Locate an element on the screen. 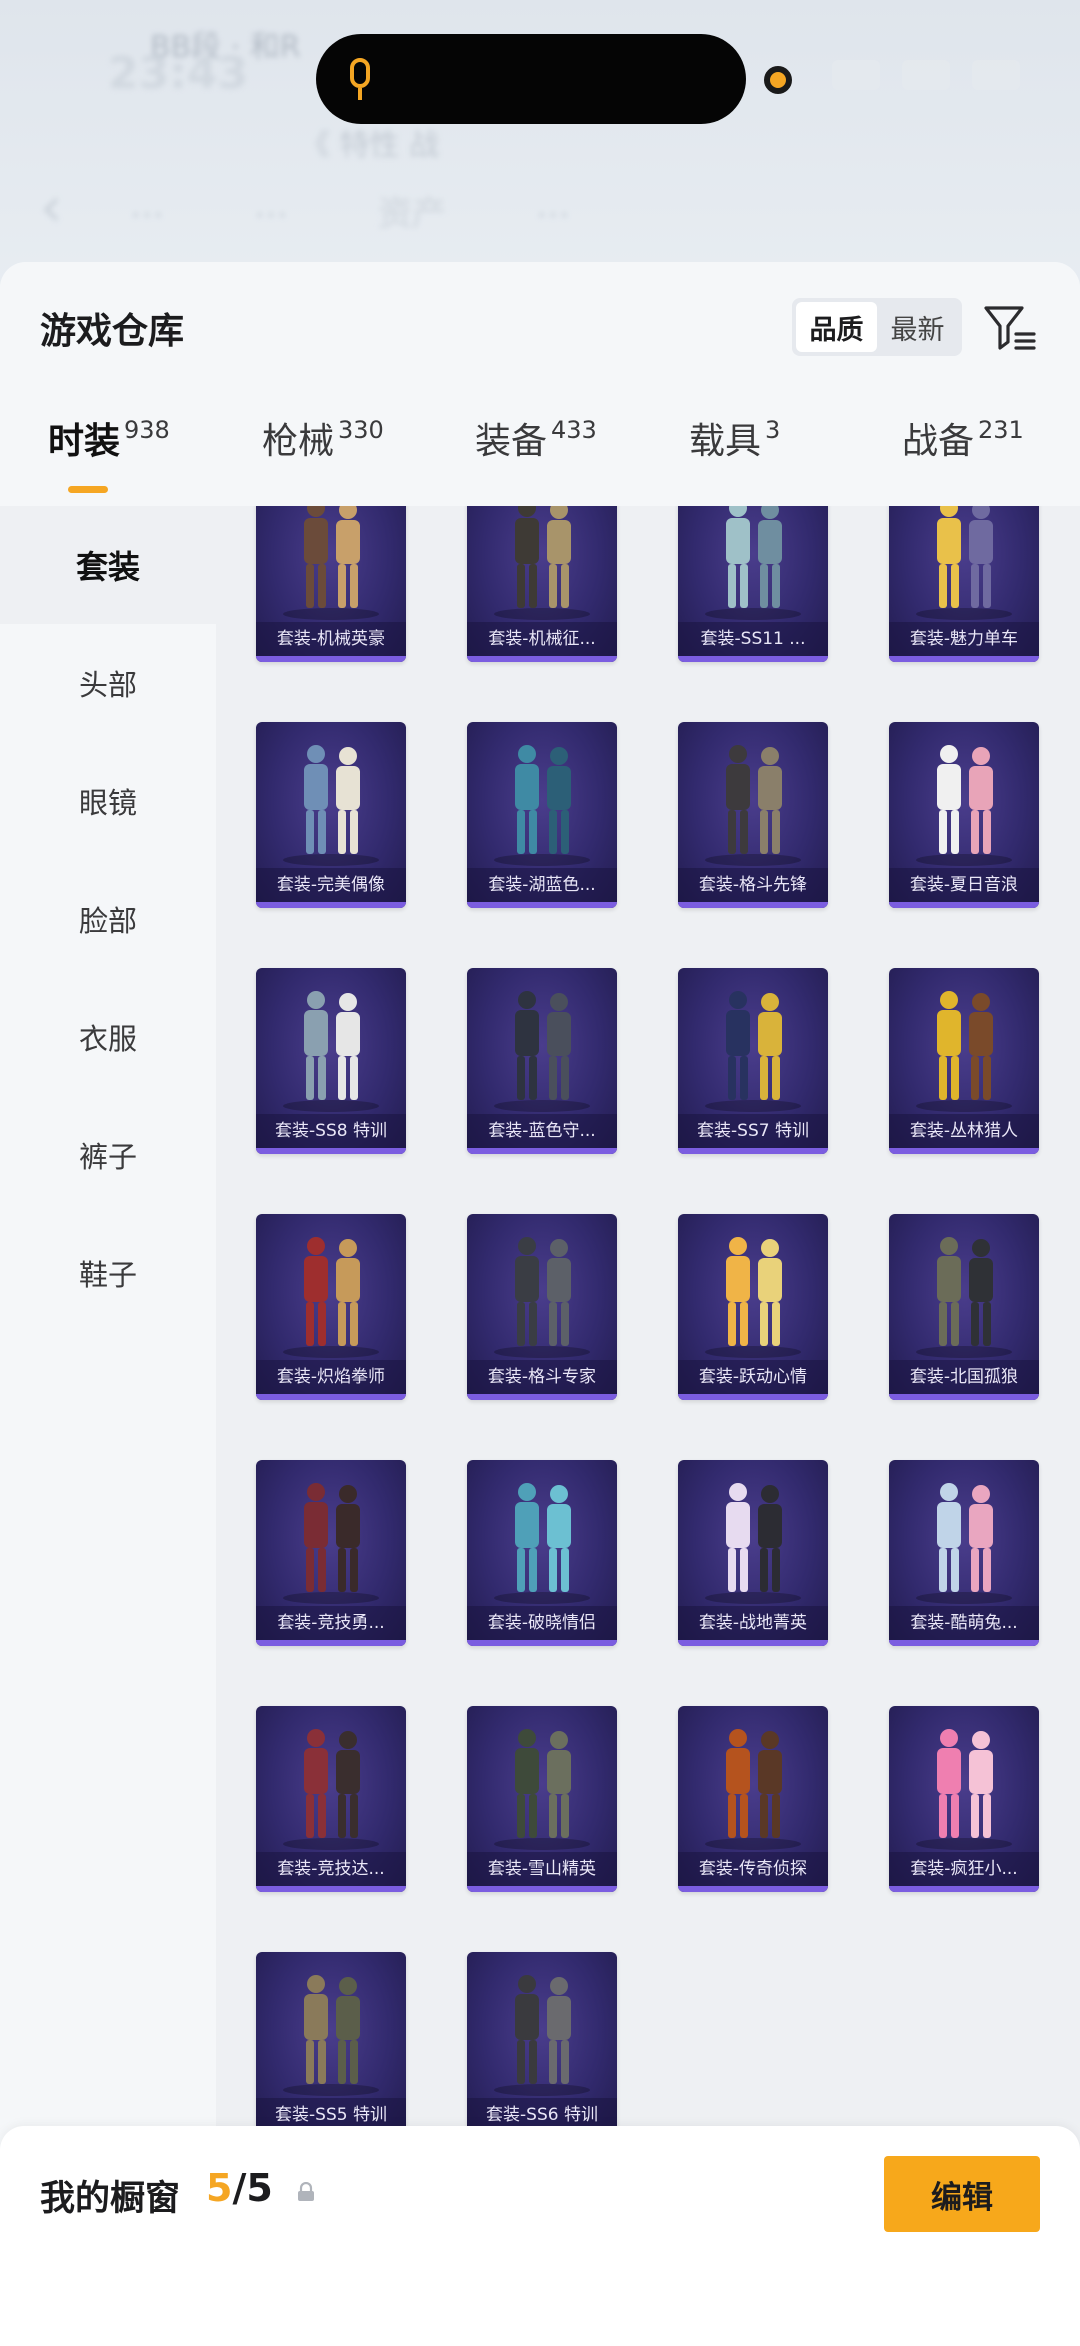 Image resolution: width=1080 pixels, height=2346 pixels. item-card: 套装-SS8 特训 is located at coordinates (331, 1061).